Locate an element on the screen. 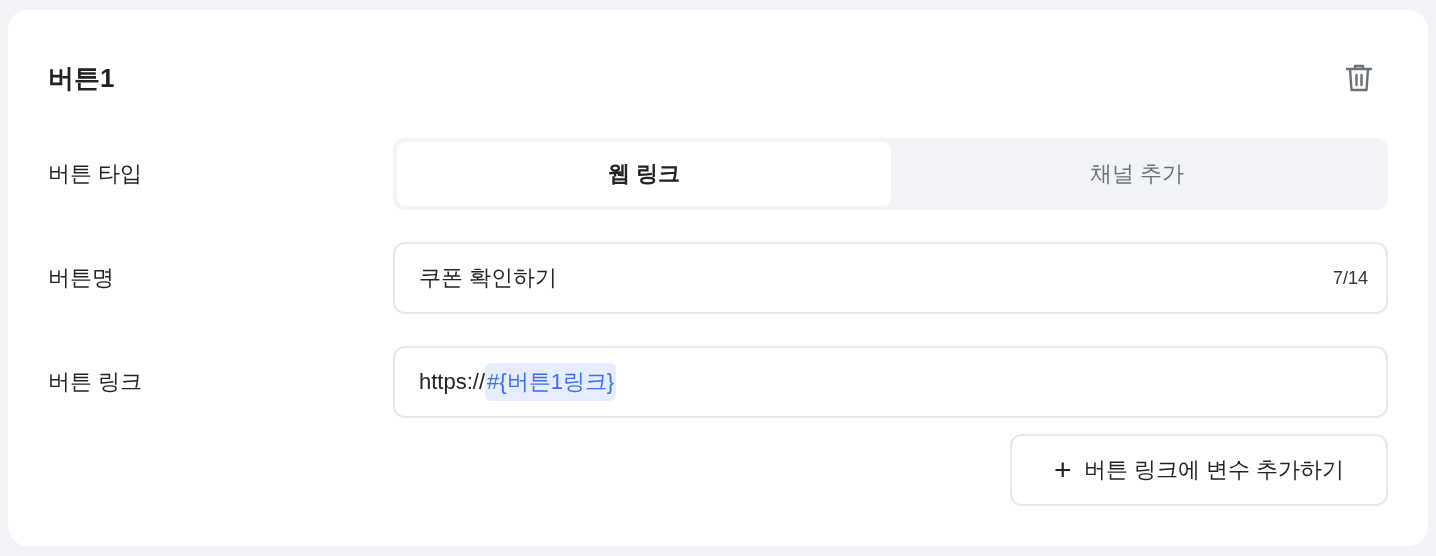  segment-tab: 웹 링크 is located at coordinates (644, 174).